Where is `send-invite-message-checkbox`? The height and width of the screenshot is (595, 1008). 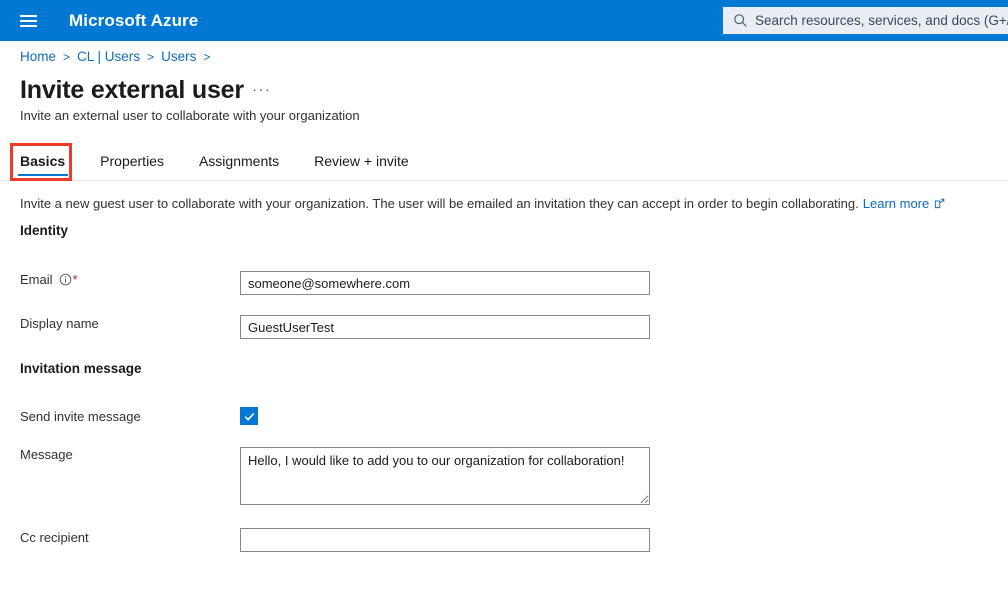 send-invite-message-checkbox is located at coordinates (249, 416).